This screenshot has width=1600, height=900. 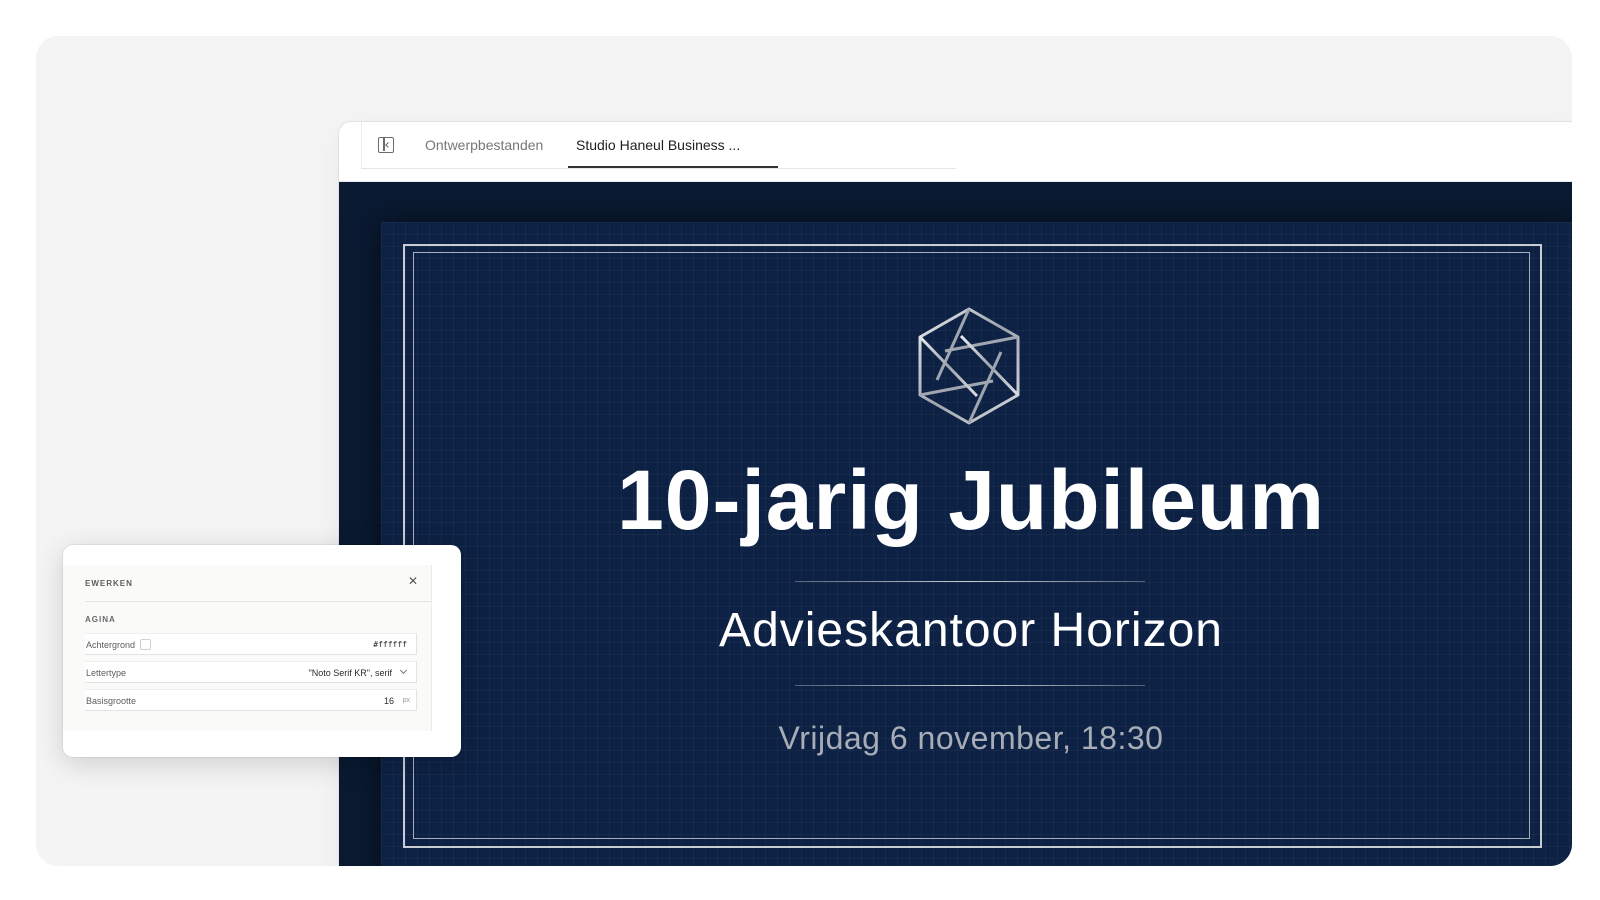 What do you see at coordinates (389, 701) in the screenshot?
I see `base-size-value: 16` at bounding box center [389, 701].